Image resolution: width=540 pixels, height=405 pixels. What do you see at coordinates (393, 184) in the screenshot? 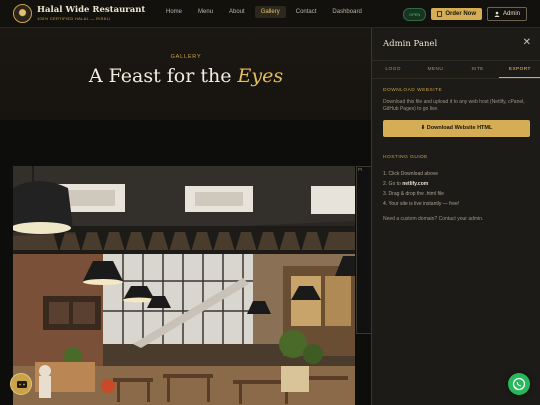
I see `hosting-step-text: 2. Go to` at bounding box center [393, 184].